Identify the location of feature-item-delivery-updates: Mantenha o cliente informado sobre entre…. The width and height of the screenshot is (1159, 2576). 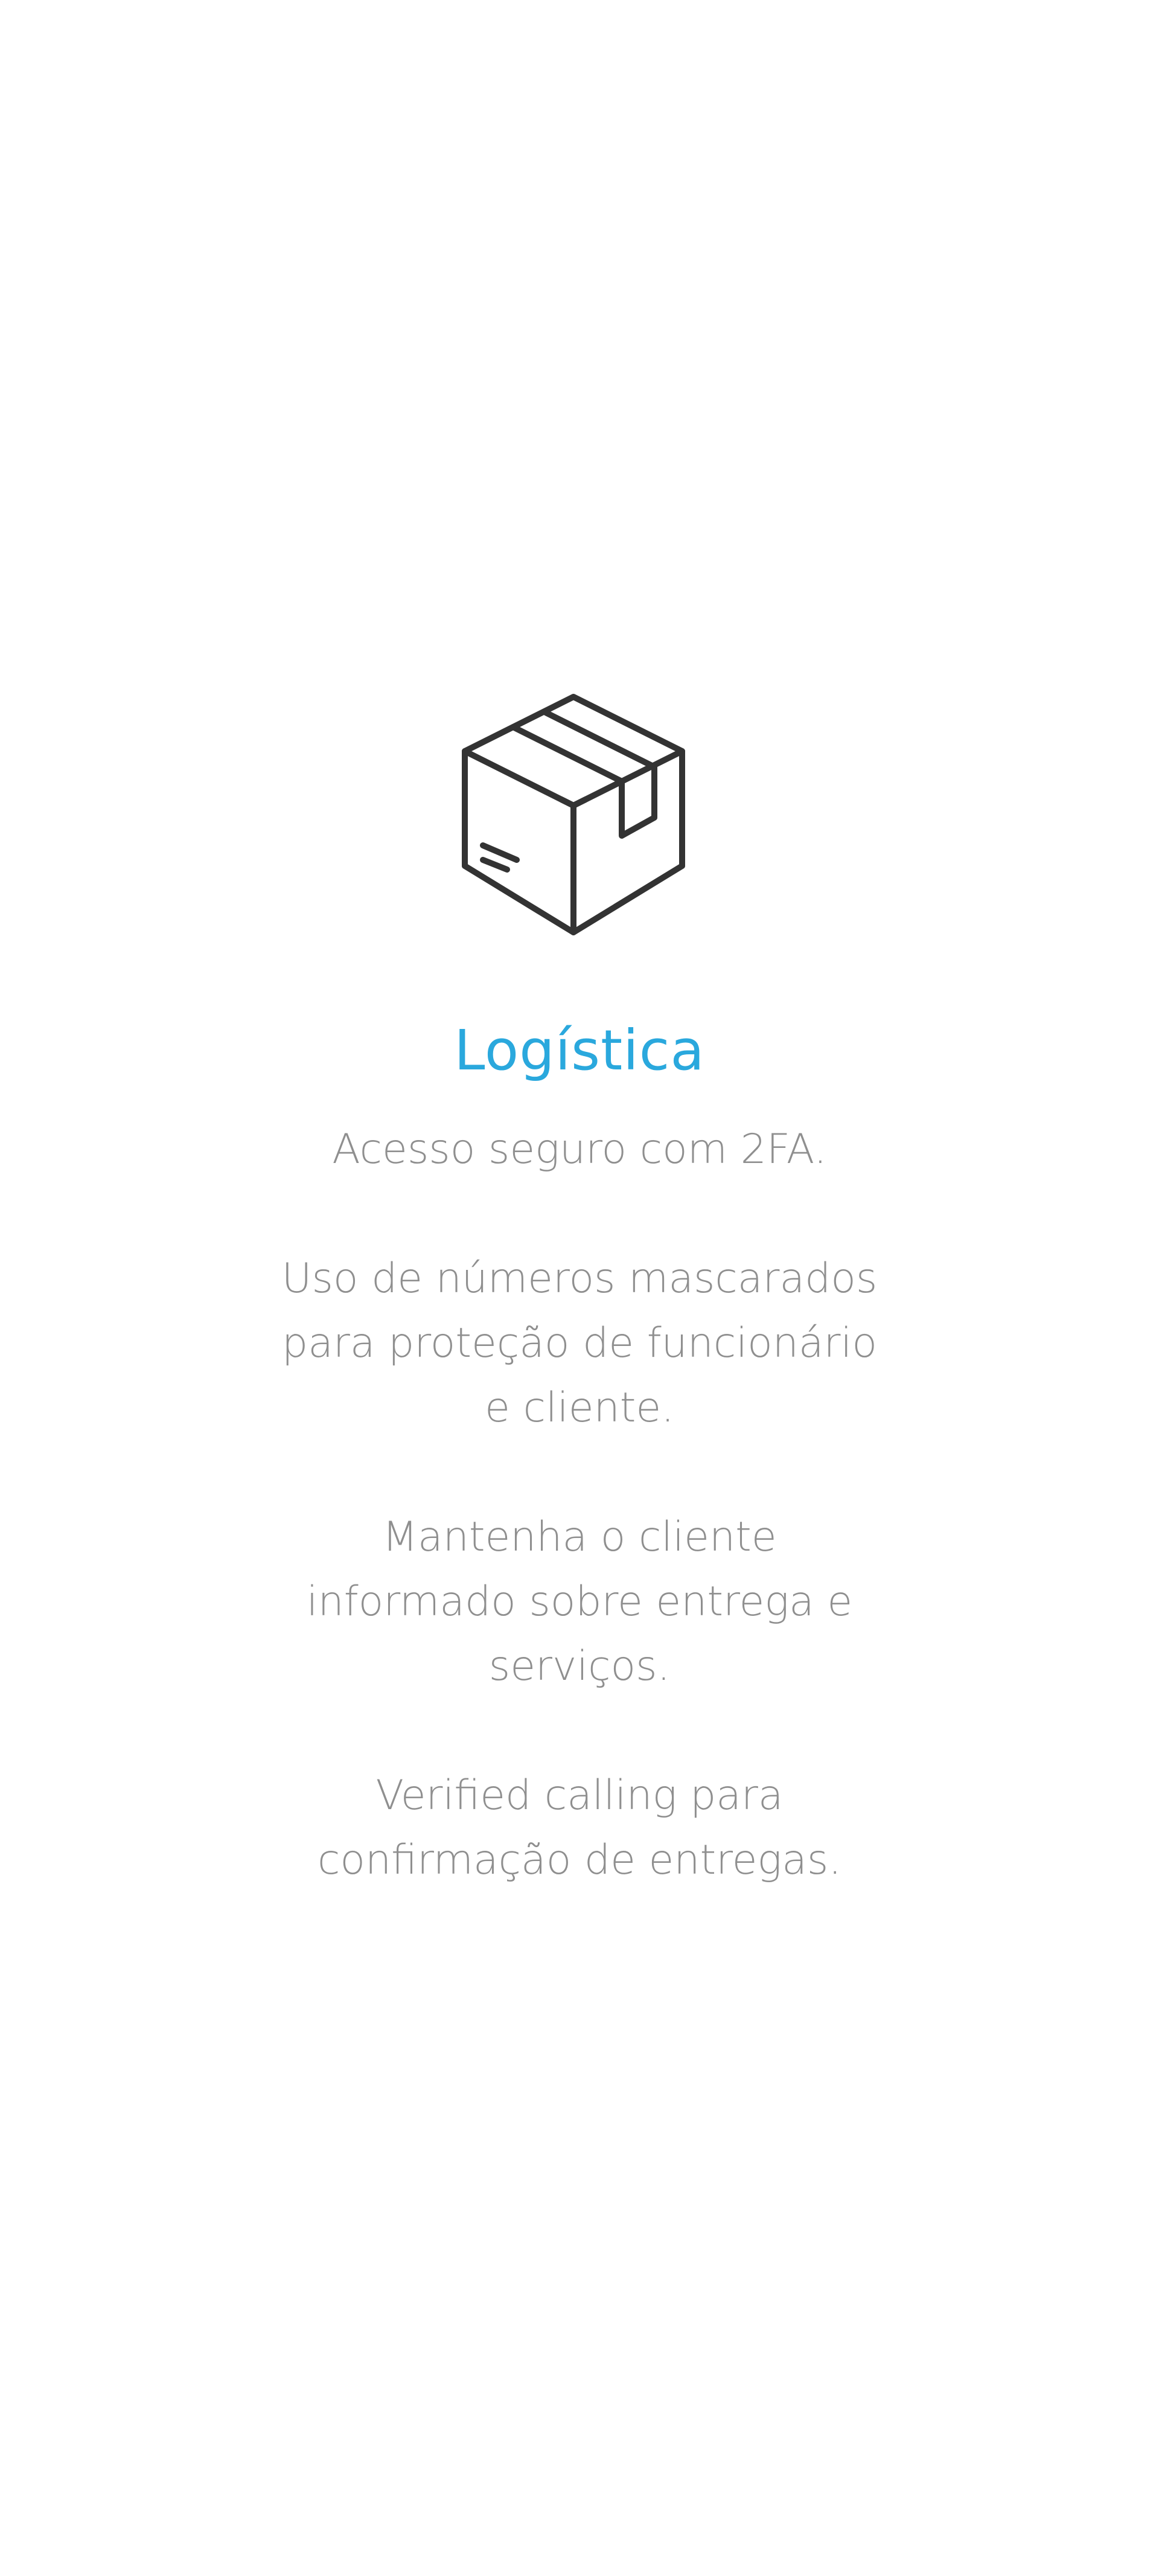
(579, 1601).